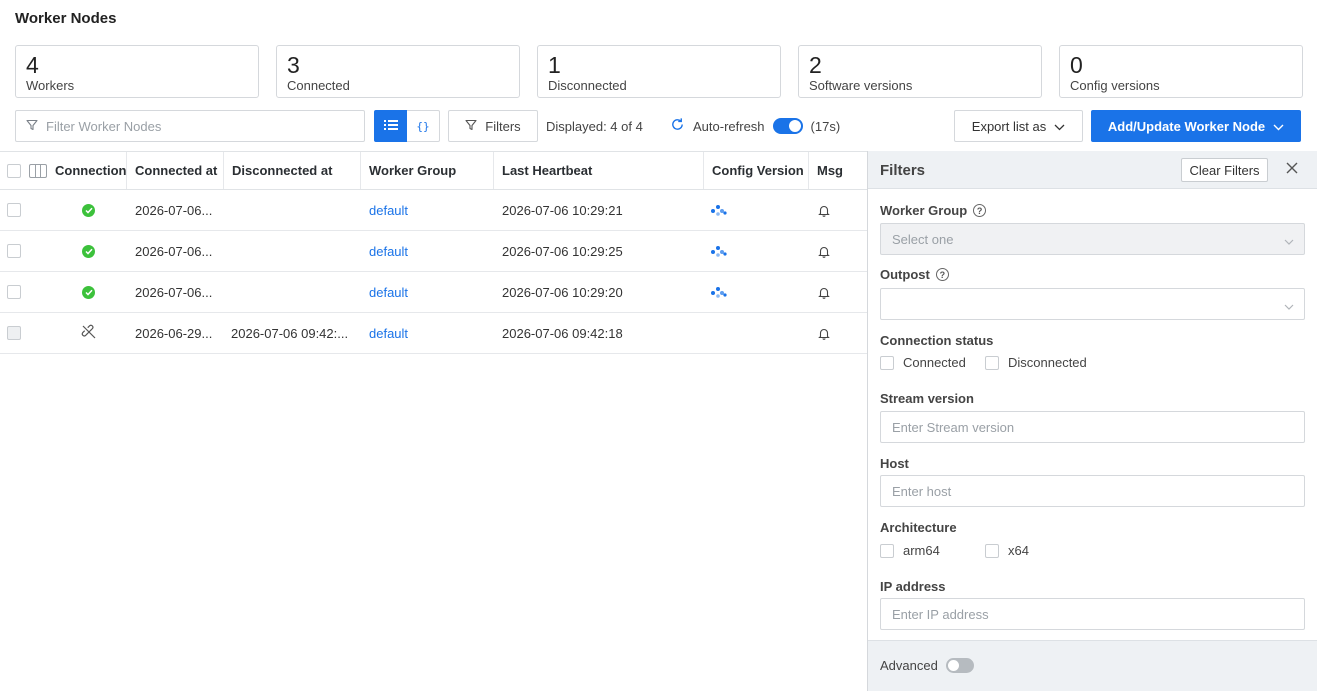 The image size is (1317, 691). I want to click on stat-config-versions: 0 Config versions, so click(1181, 71).